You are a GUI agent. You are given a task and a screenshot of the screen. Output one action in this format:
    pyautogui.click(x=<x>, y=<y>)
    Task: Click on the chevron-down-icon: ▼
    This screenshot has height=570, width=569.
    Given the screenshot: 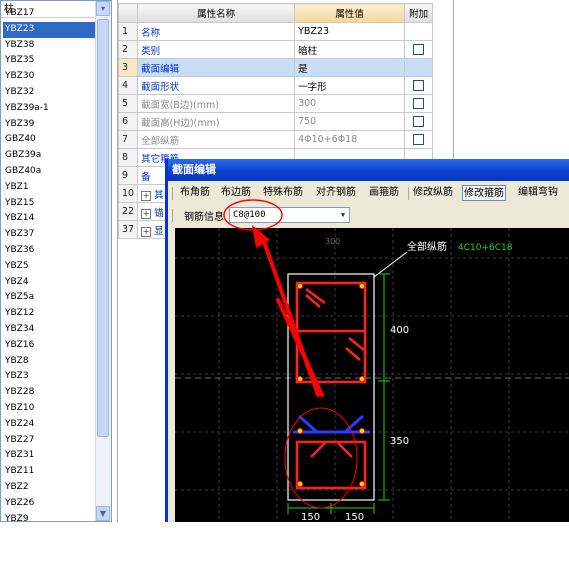 What is the action you would take?
    pyautogui.click(x=343, y=215)
    